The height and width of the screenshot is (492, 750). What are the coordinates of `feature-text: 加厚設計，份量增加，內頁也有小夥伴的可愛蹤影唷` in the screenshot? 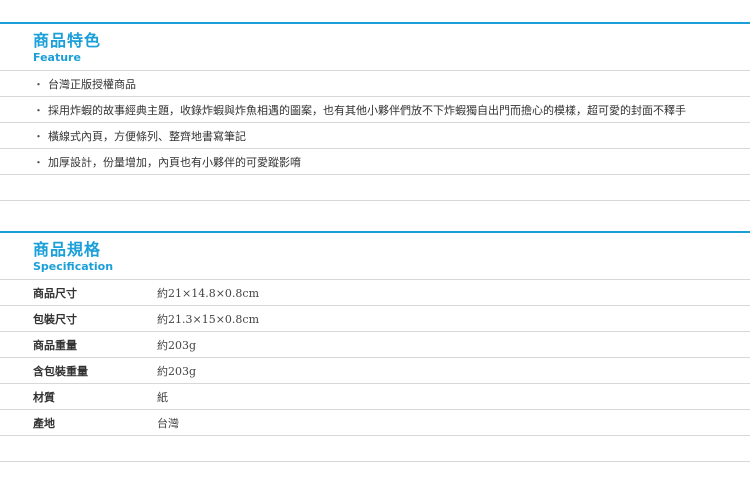 It's located at (174, 162).